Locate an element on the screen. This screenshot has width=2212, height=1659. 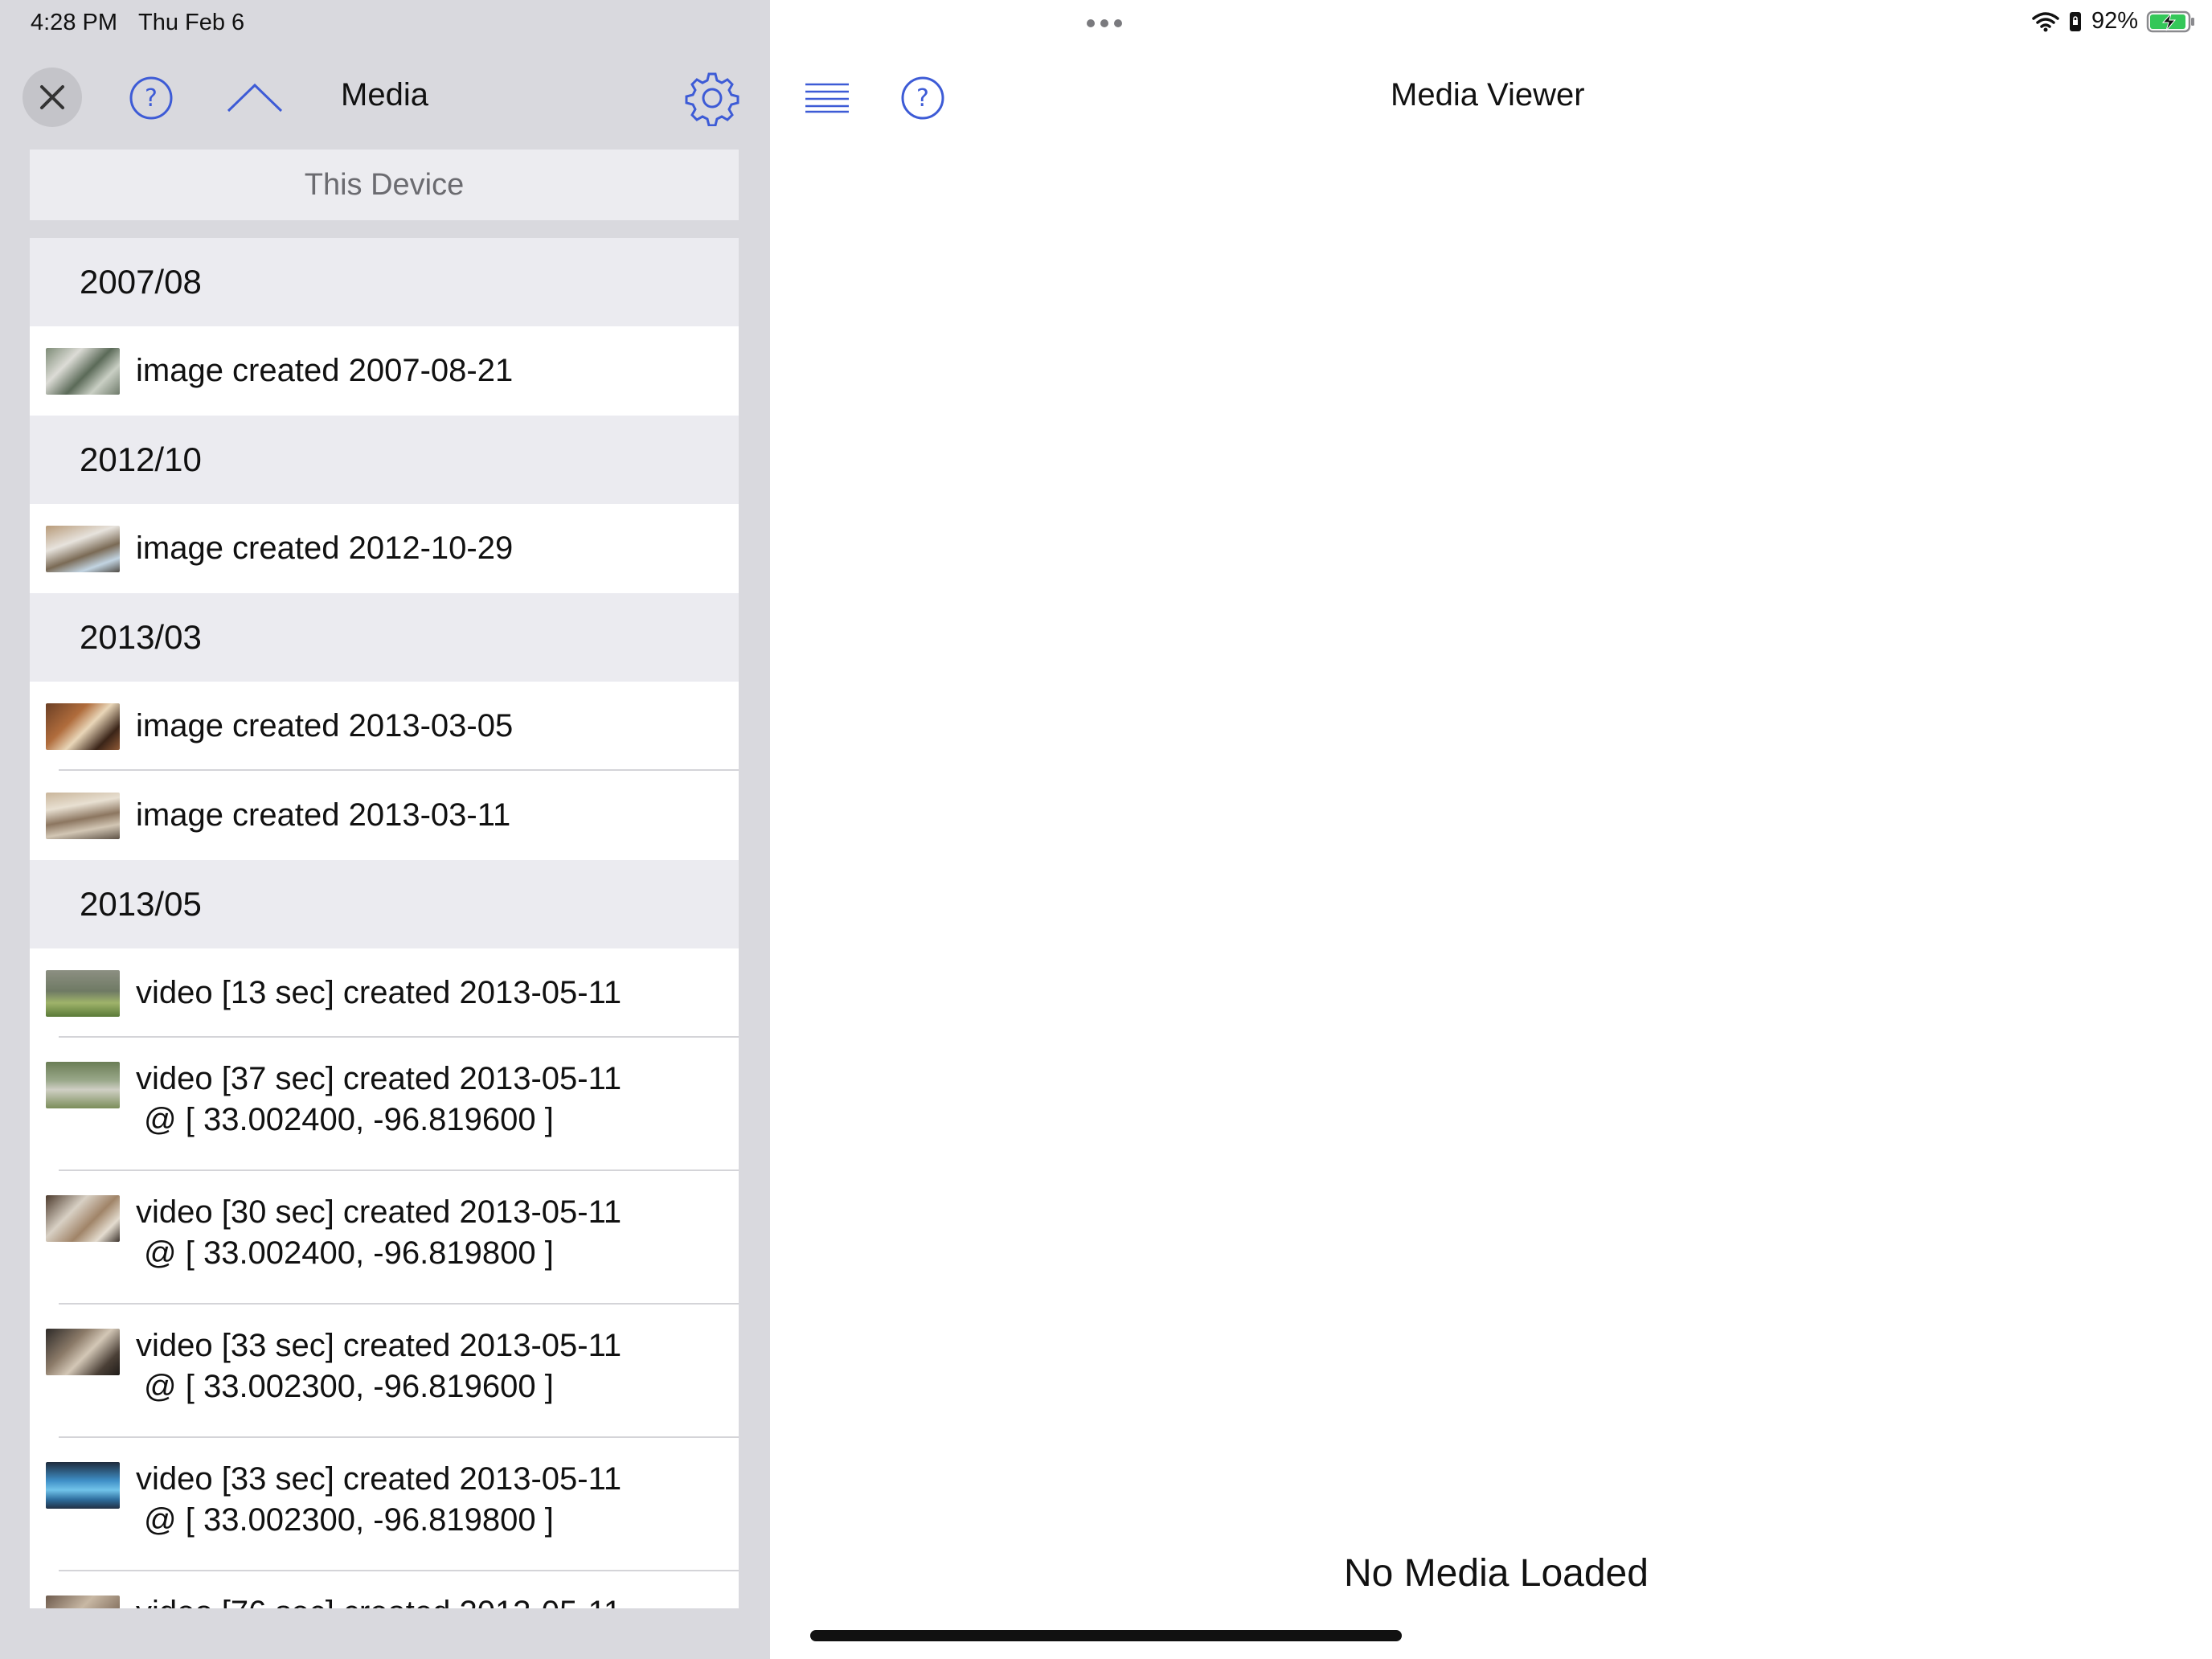
battery-charging-icon is located at coordinates (2170, 21).